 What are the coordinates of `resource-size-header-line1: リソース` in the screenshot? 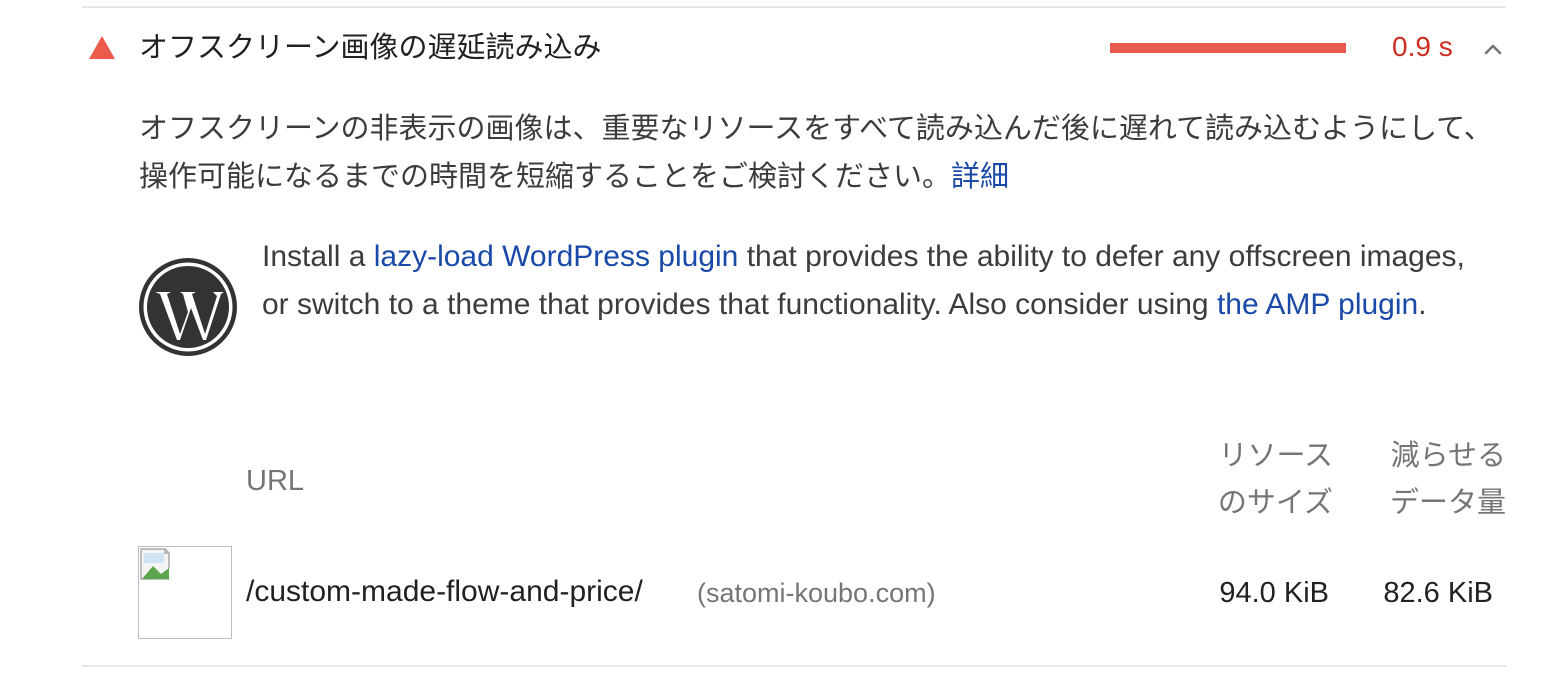 It's located at (1275, 455).